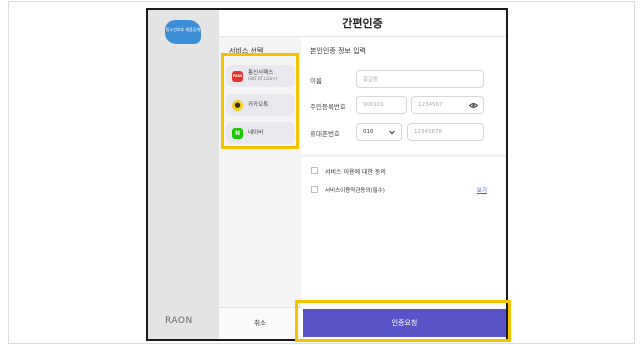 The height and width of the screenshot is (345, 643). What do you see at coordinates (314, 189) in the screenshot?
I see `terms-checkbox` at bounding box center [314, 189].